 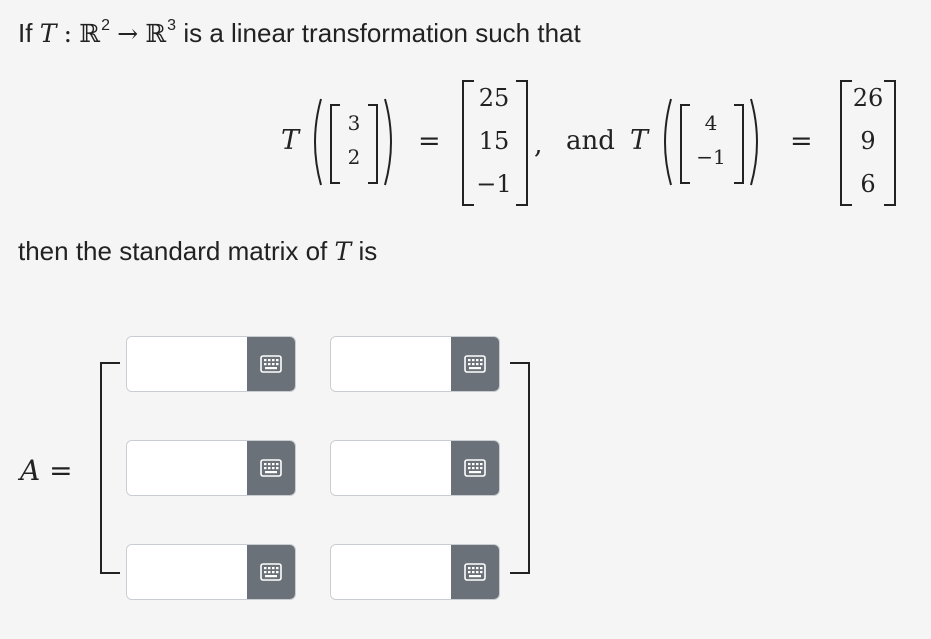 I want to click on matrix-input-r2c1, so click(x=187, y=468).